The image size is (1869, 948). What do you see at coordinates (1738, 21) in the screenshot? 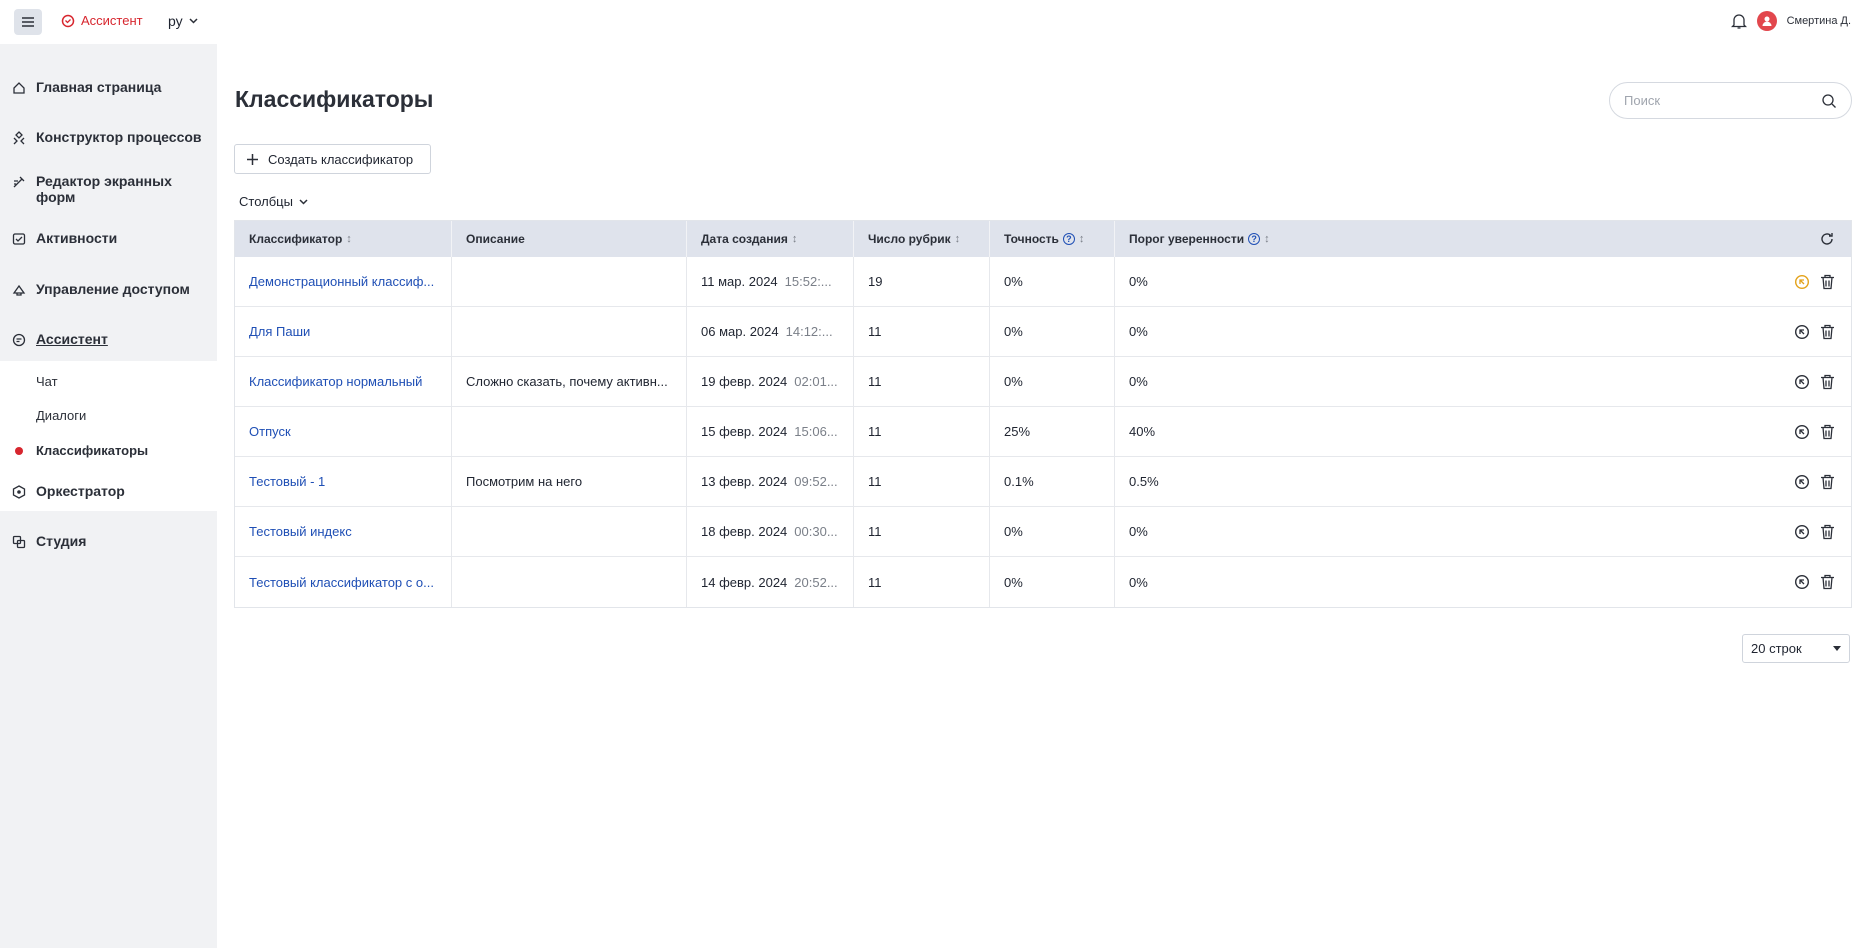
I see `bell-icon` at bounding box center [1738, 21].